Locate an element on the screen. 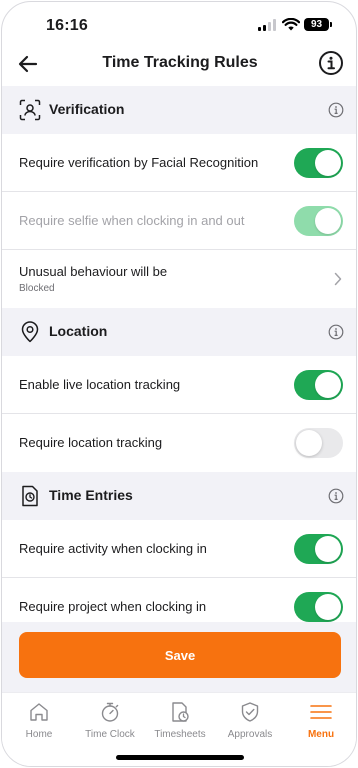  save-button: Save is located at coordinates (180, 655).